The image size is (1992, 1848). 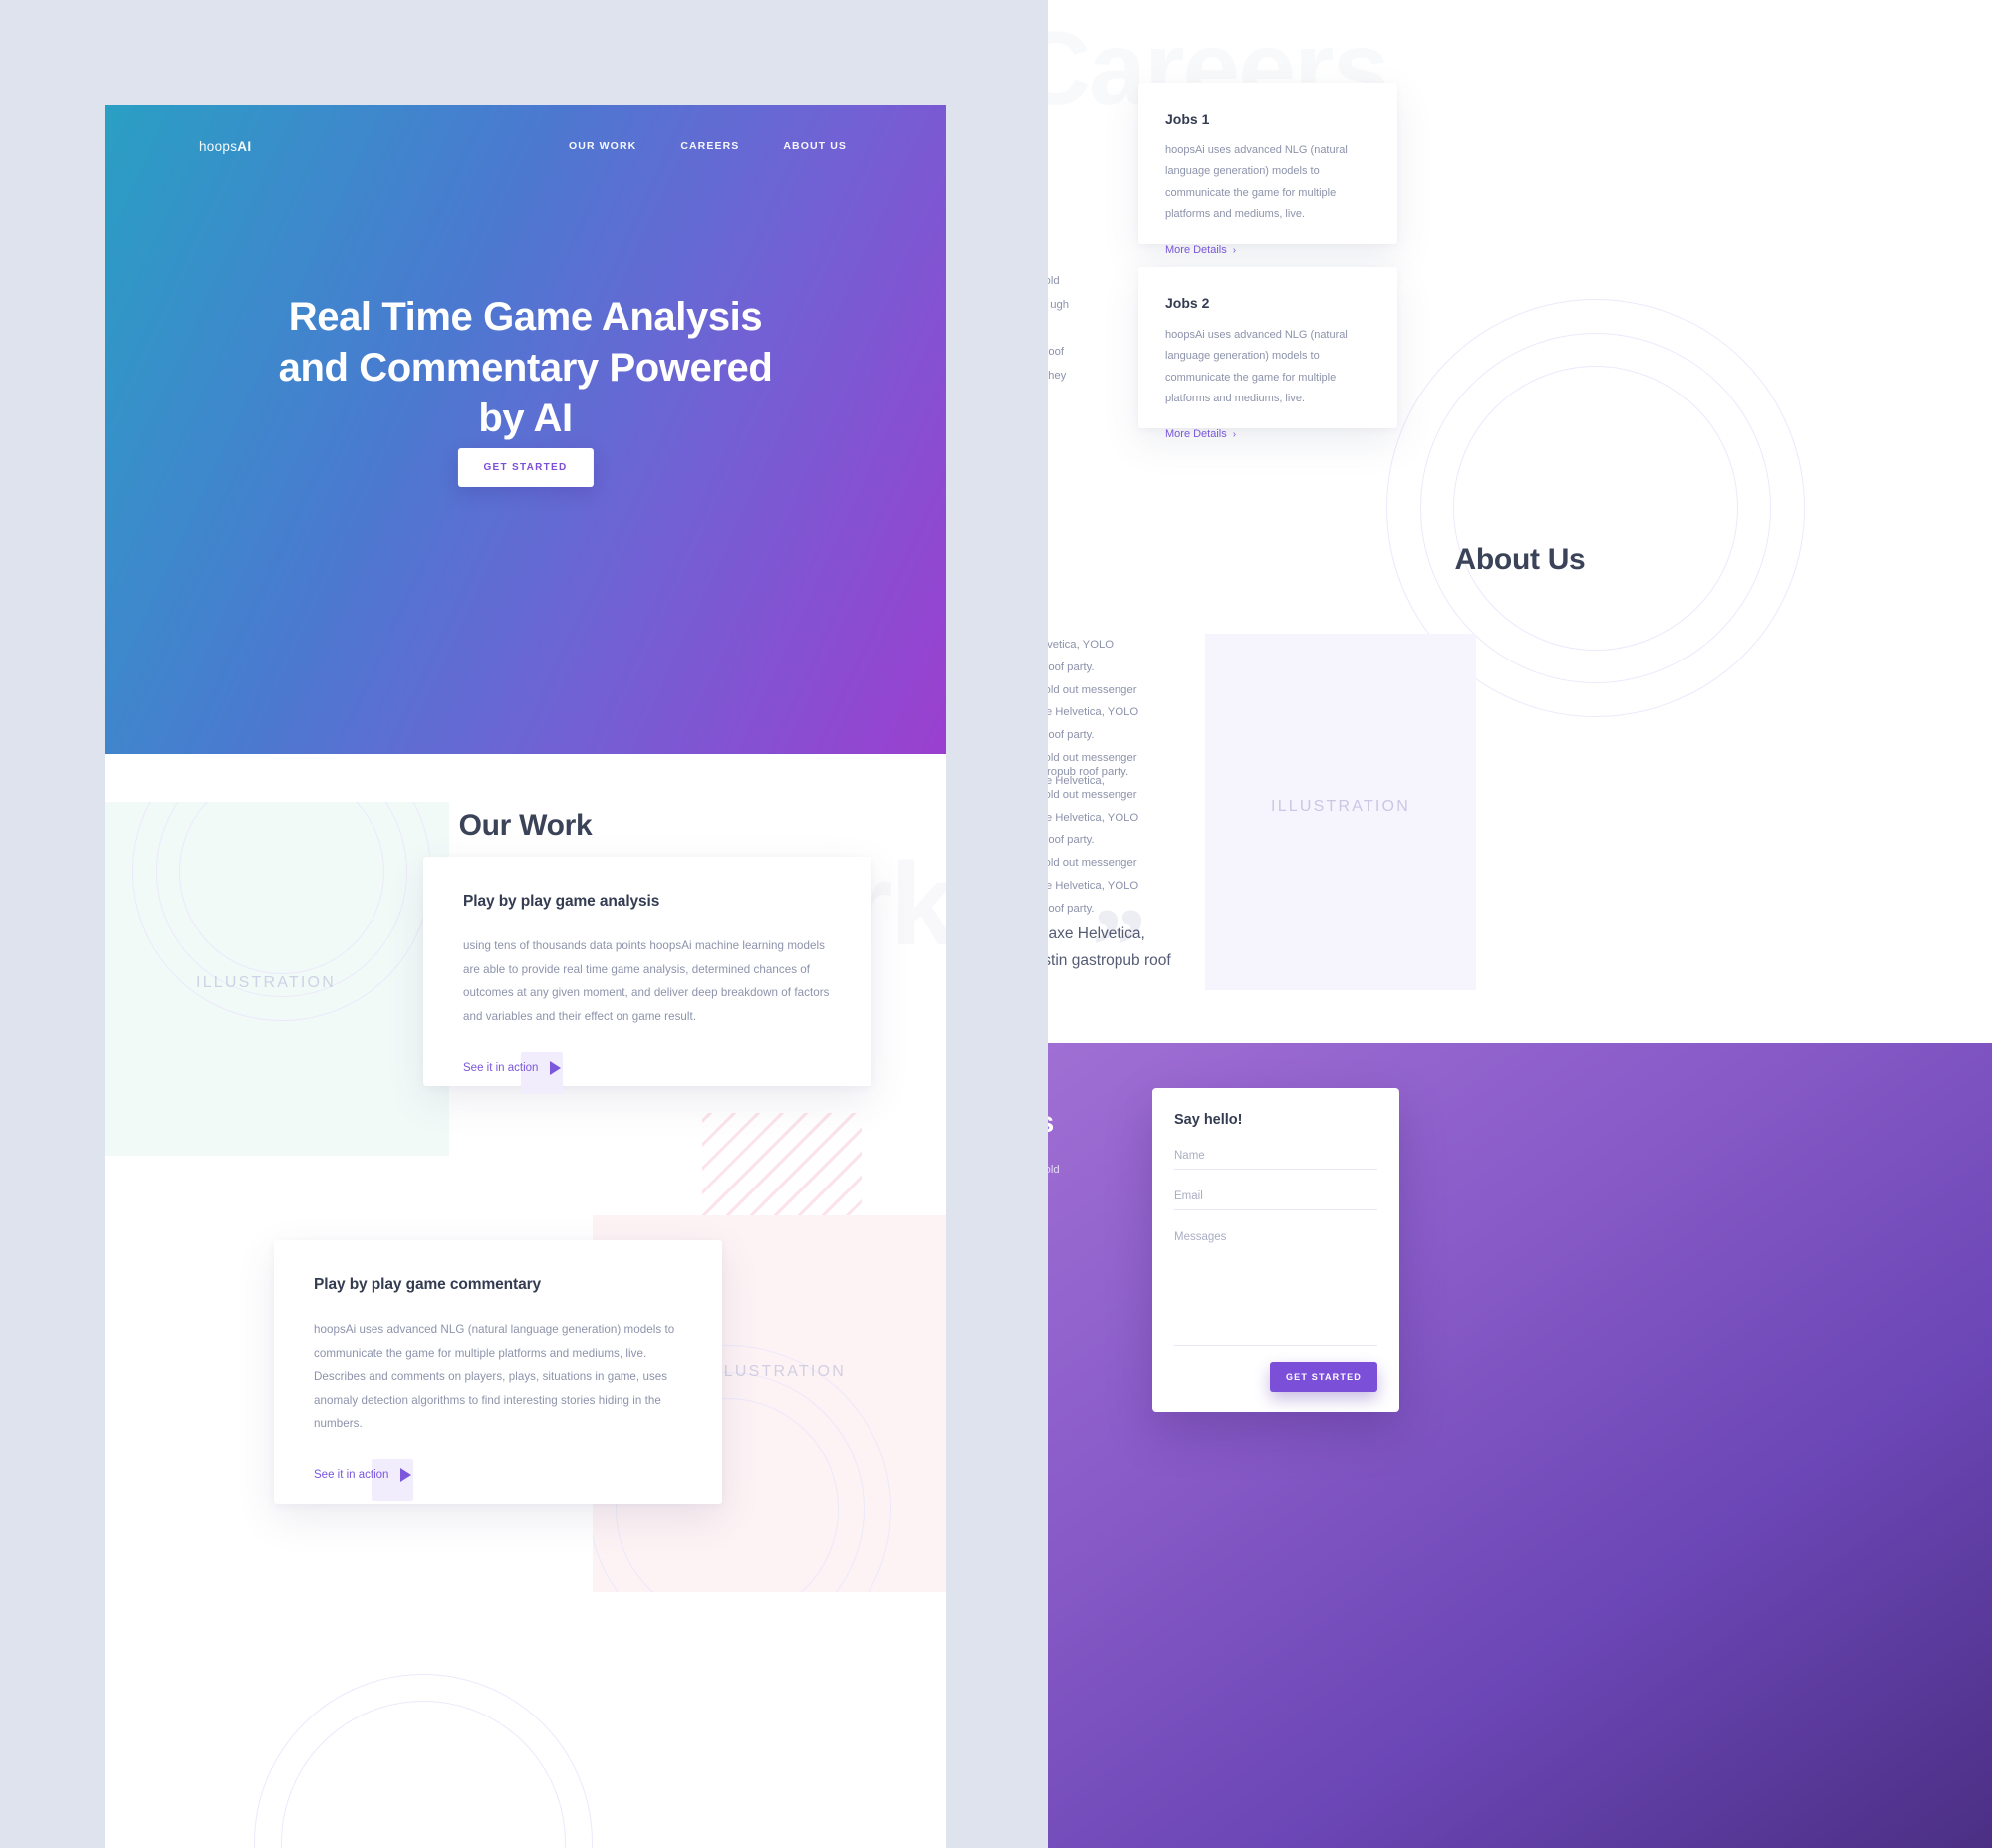 I want to click on logo: hoopsAI, so click(x=225, y=146).